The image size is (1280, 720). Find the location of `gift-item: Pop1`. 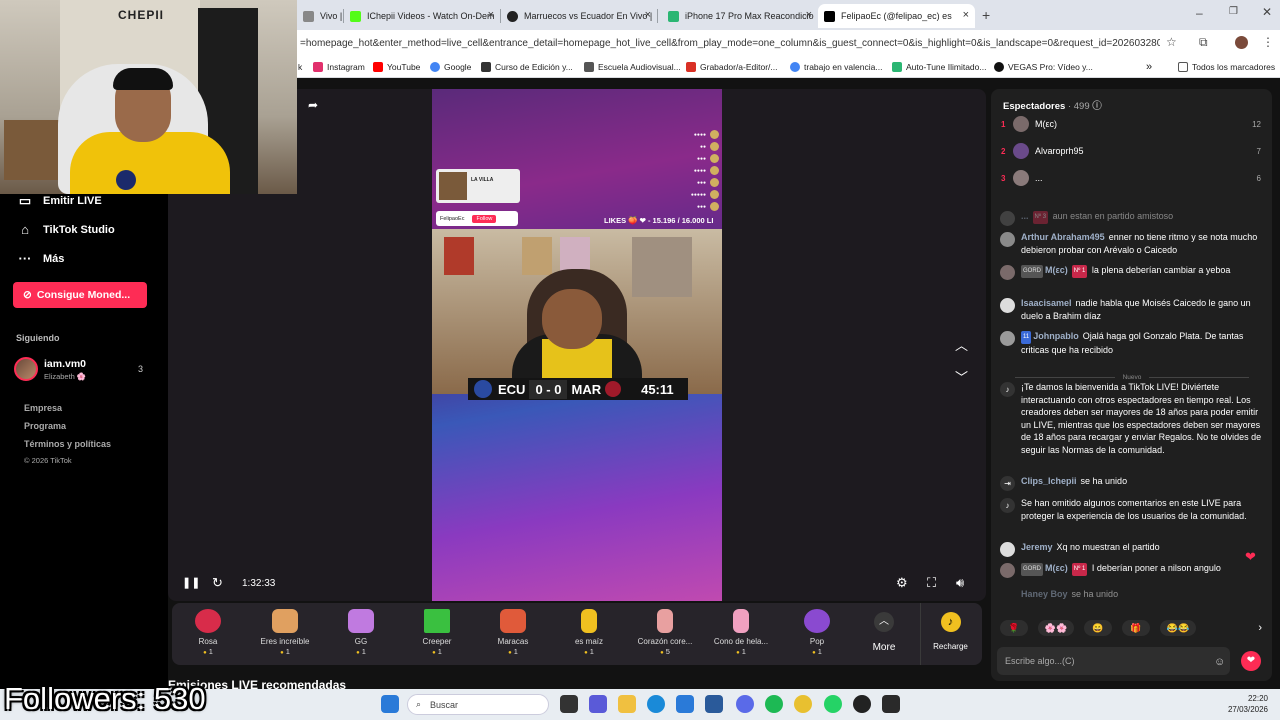

gift-item: Pop1 is located at coordinates (817, 632).